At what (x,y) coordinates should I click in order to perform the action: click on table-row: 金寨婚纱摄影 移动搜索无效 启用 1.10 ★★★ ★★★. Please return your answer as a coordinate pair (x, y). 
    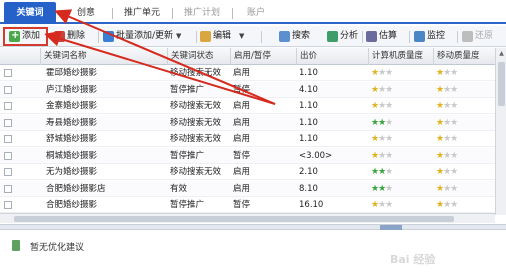
    Looking at the image, I should click on (253, 106).